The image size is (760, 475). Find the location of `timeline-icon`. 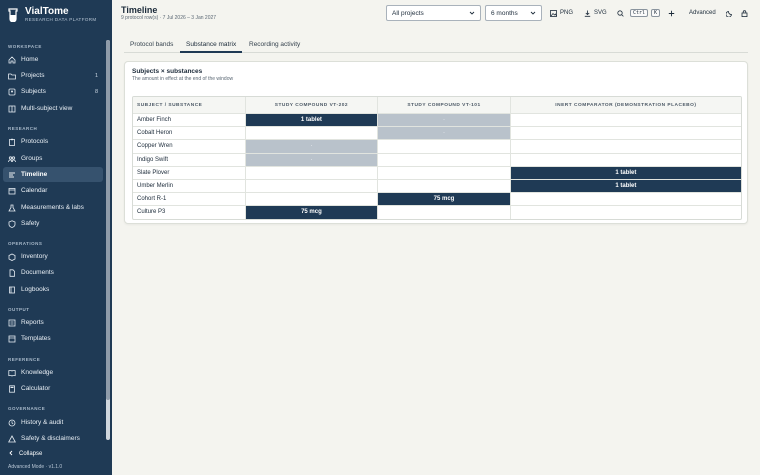

timeline-icon is located at coordinates (12, 175).